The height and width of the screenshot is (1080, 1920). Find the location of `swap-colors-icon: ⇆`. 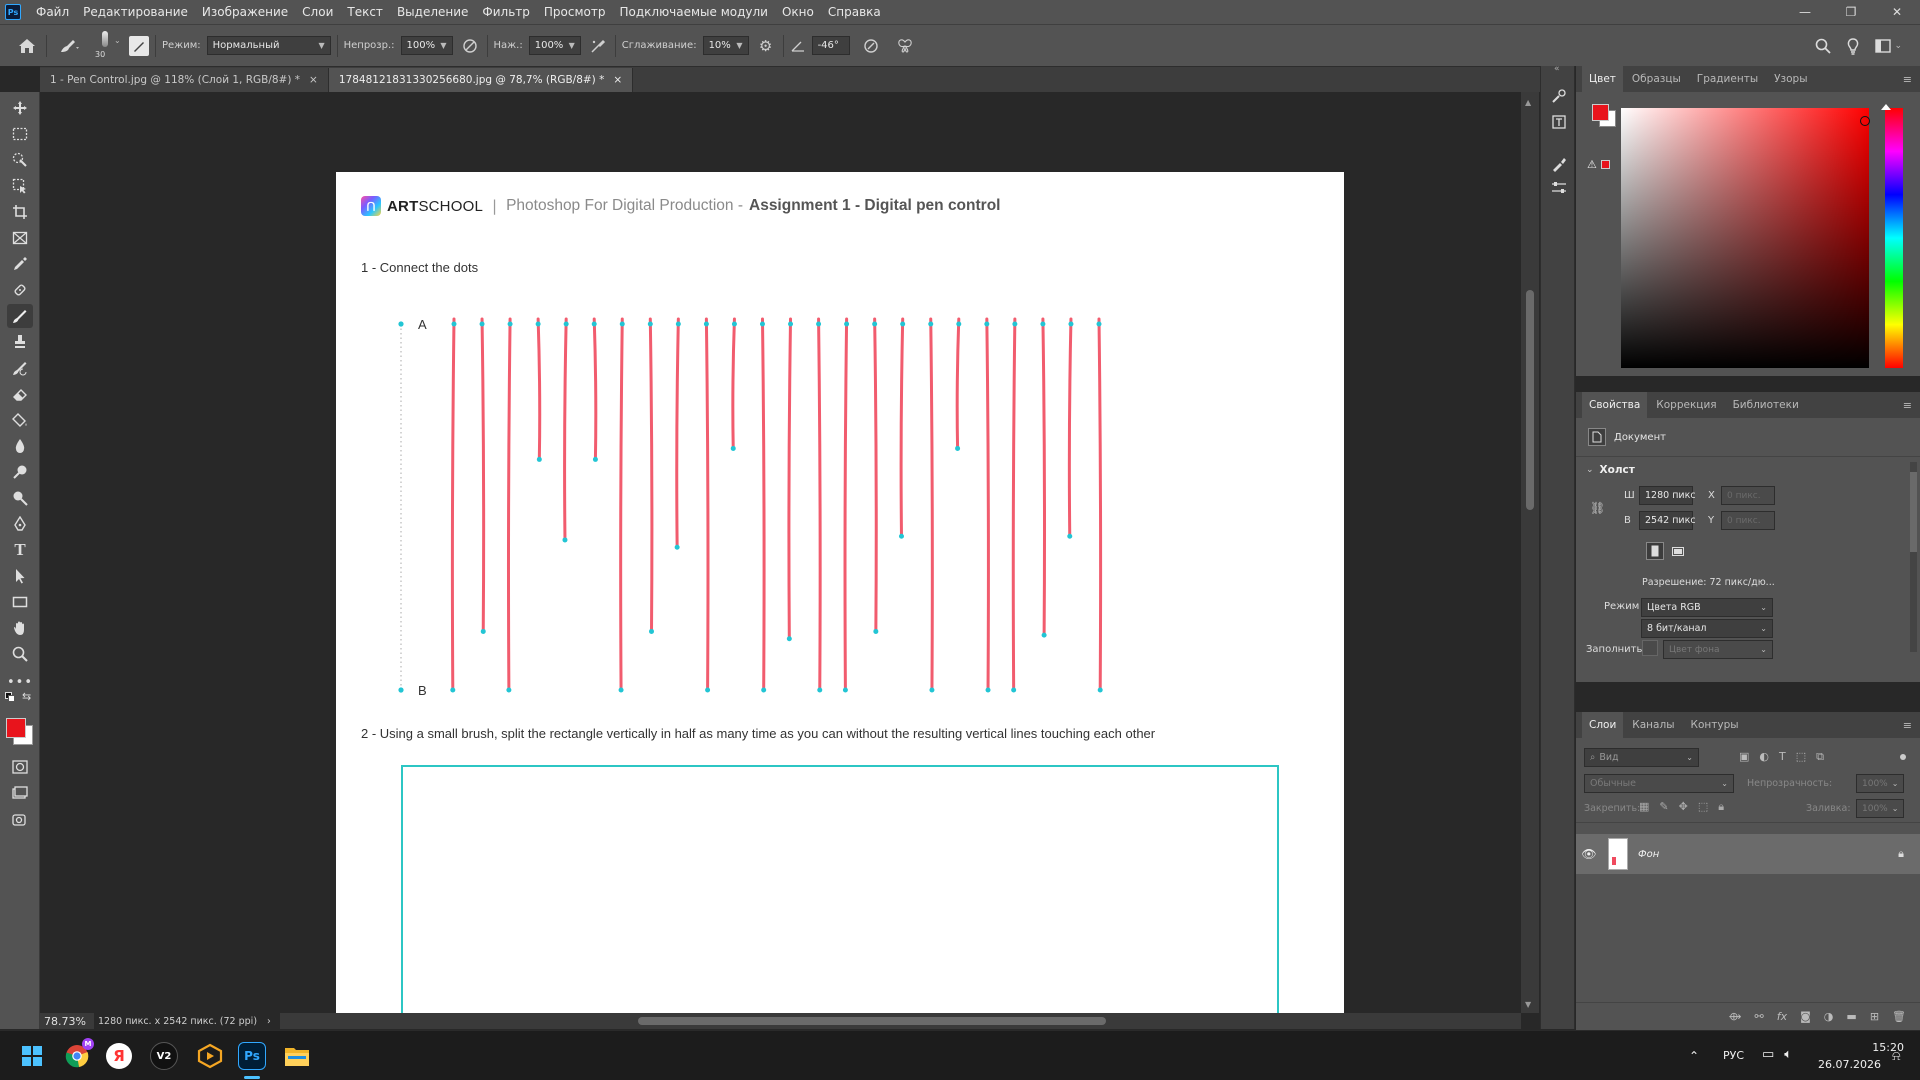

swap-colors-icon: ⇆ is located at coordinates (26, 696).